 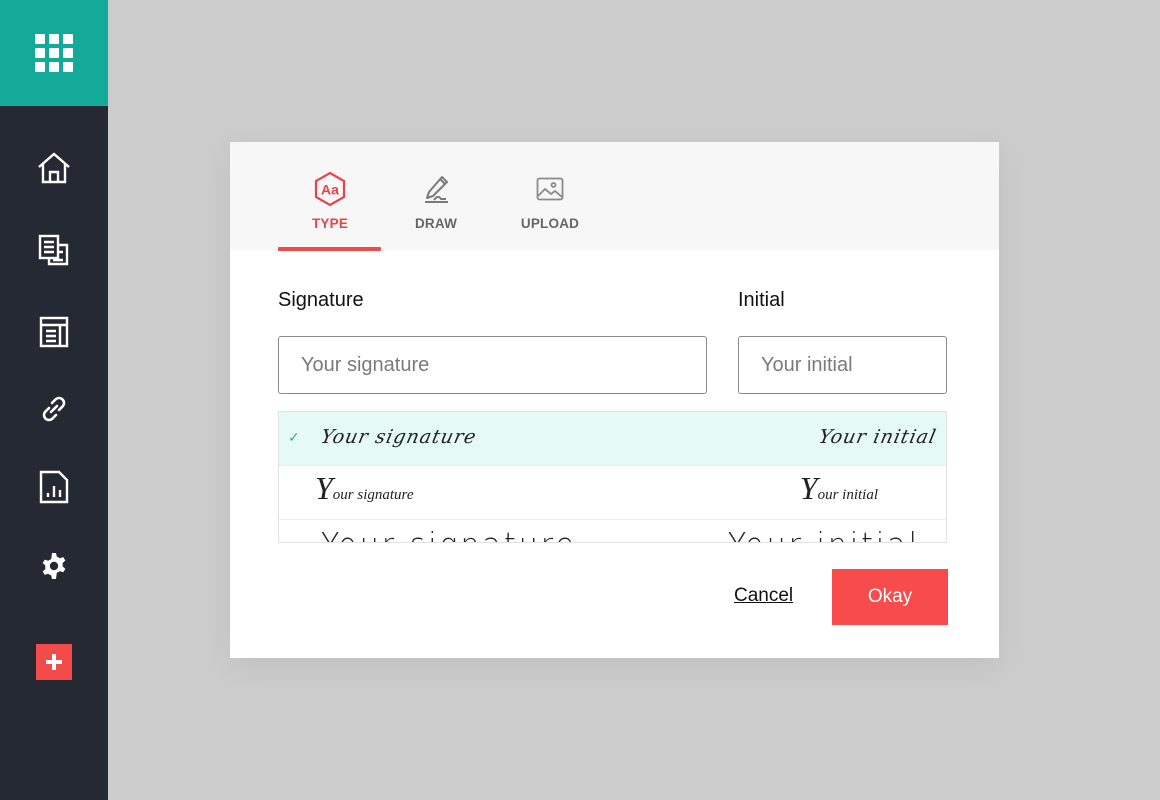 I want to click on home-icon, so click(x=54, y=168).